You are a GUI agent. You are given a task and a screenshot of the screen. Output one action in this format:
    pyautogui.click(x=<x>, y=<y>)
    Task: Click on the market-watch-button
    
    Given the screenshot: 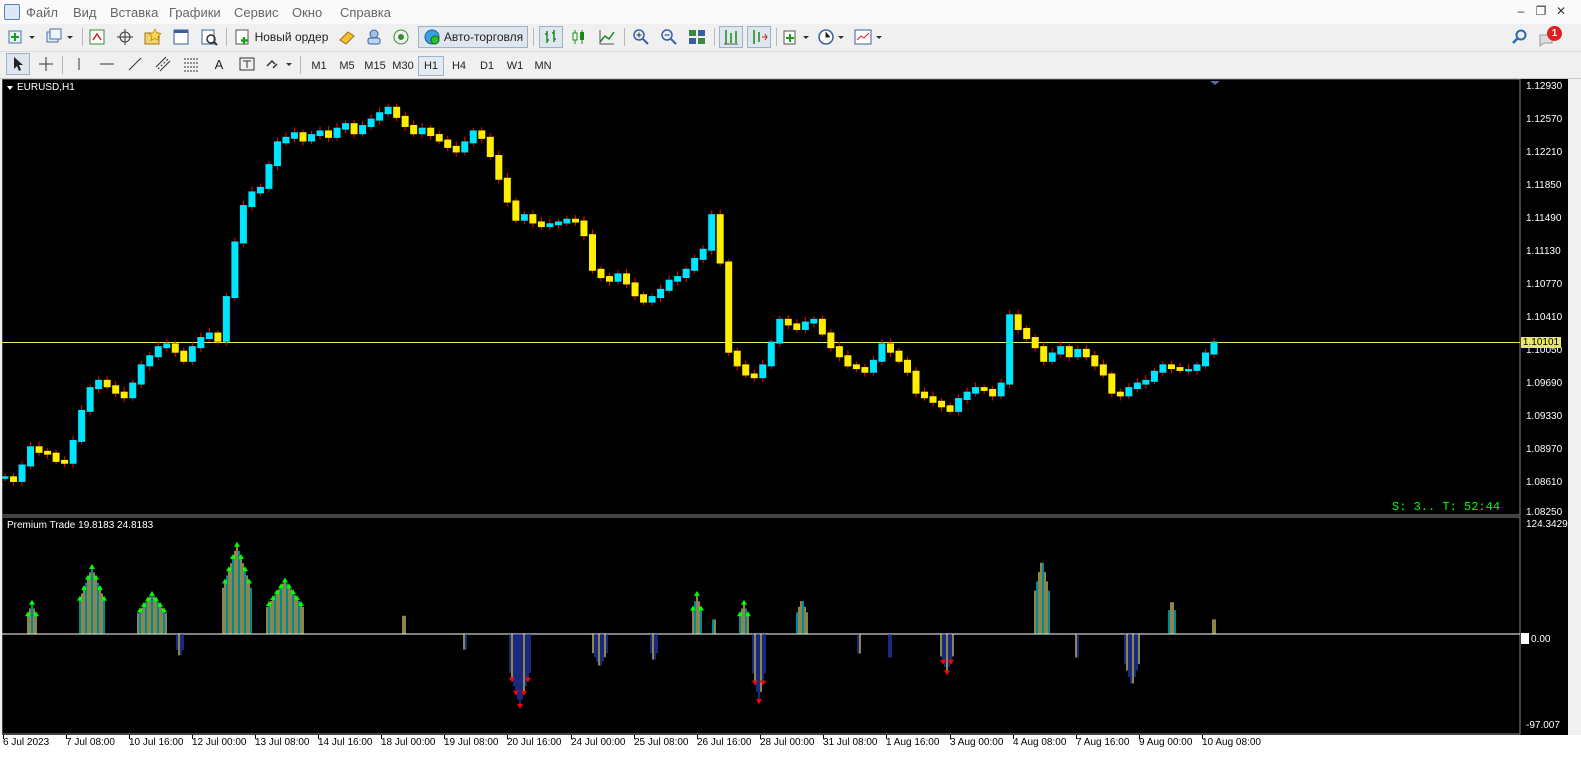 What is the action you would take?
    pyautogui.click(x=97, y=37)
    